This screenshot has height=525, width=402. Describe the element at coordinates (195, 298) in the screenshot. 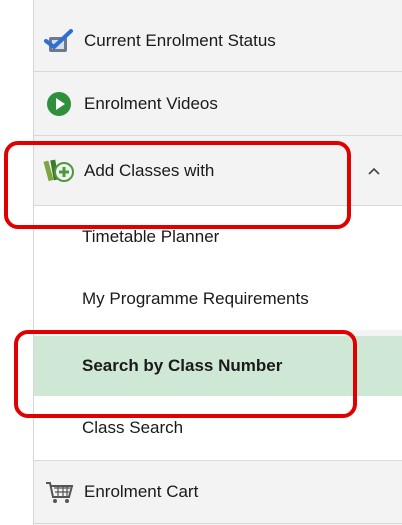

I see `submenu-item-label: My Programme Requirements` at that location.